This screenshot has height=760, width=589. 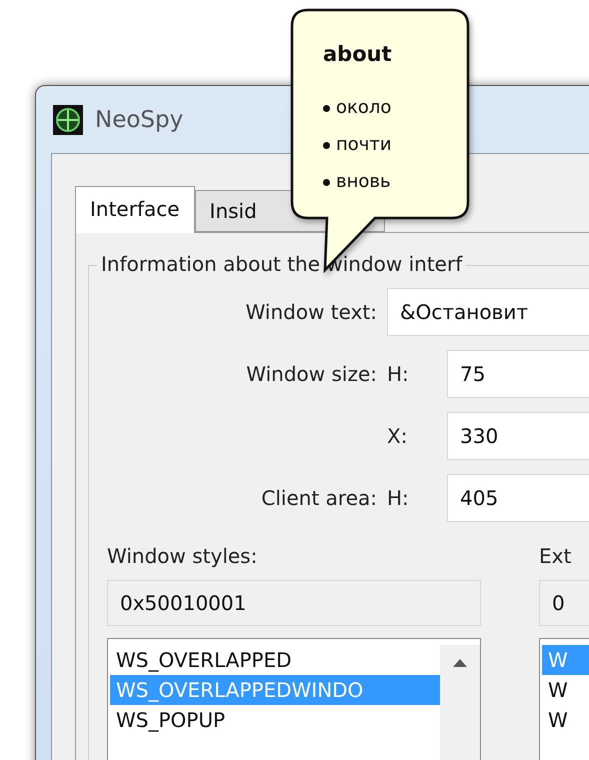 What do you see at coordinates (275, 720) in the screenshot?
I see `list-item: WS_POPUP` at bounding box center [275, 720].